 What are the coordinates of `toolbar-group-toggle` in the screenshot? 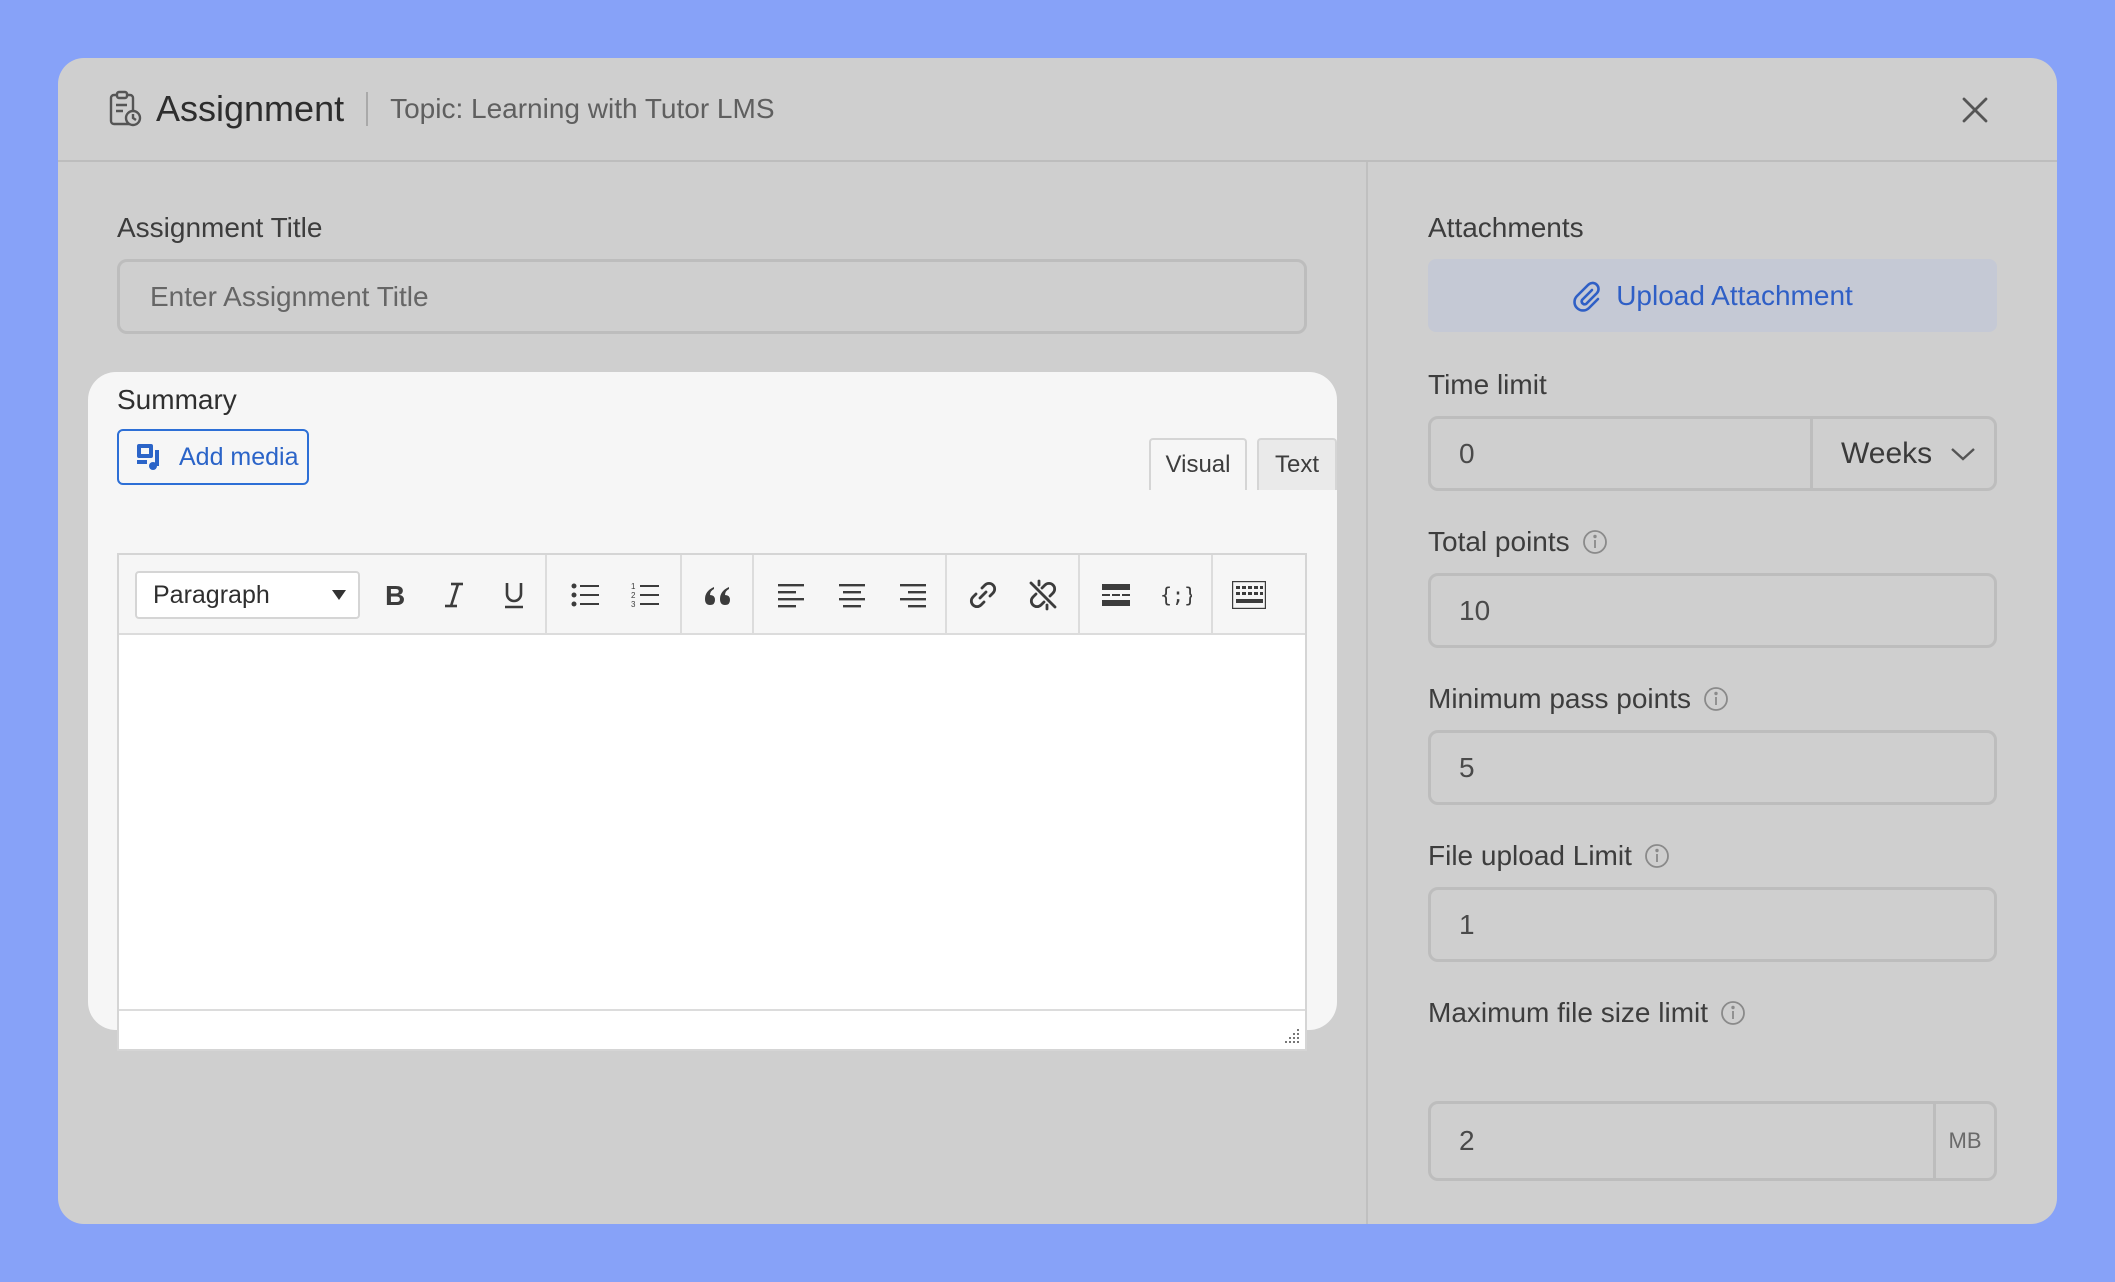 It's located at (1249, 595).